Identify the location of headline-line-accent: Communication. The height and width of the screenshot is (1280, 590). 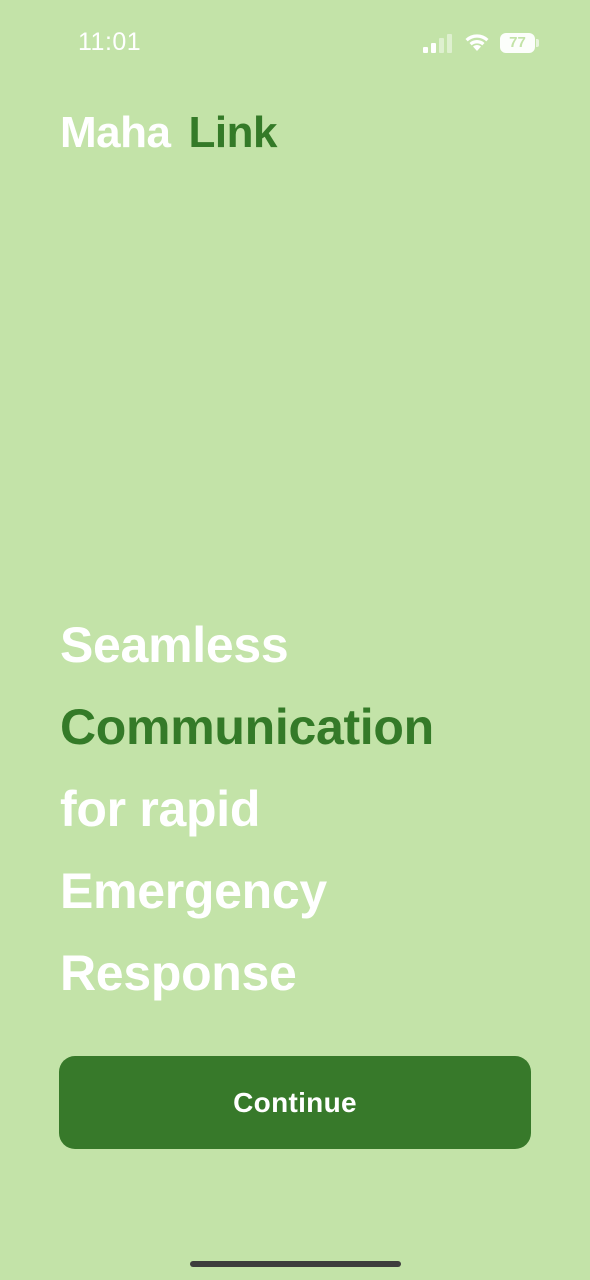
(247, 727).